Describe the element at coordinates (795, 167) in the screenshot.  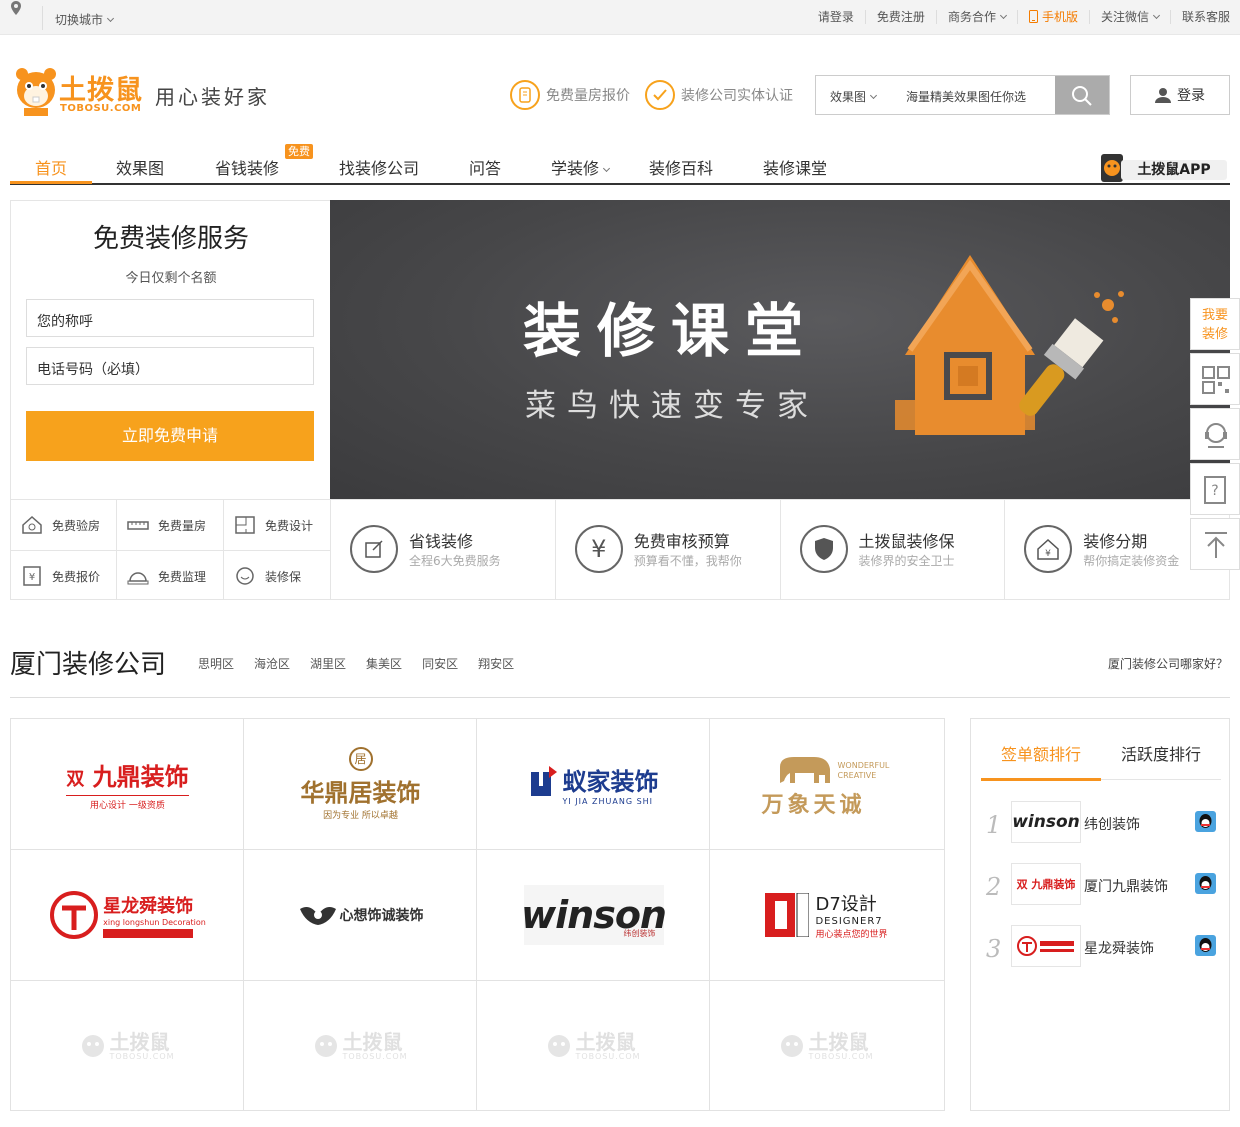
I see `nav-classroom: 装修课堂` at that location.